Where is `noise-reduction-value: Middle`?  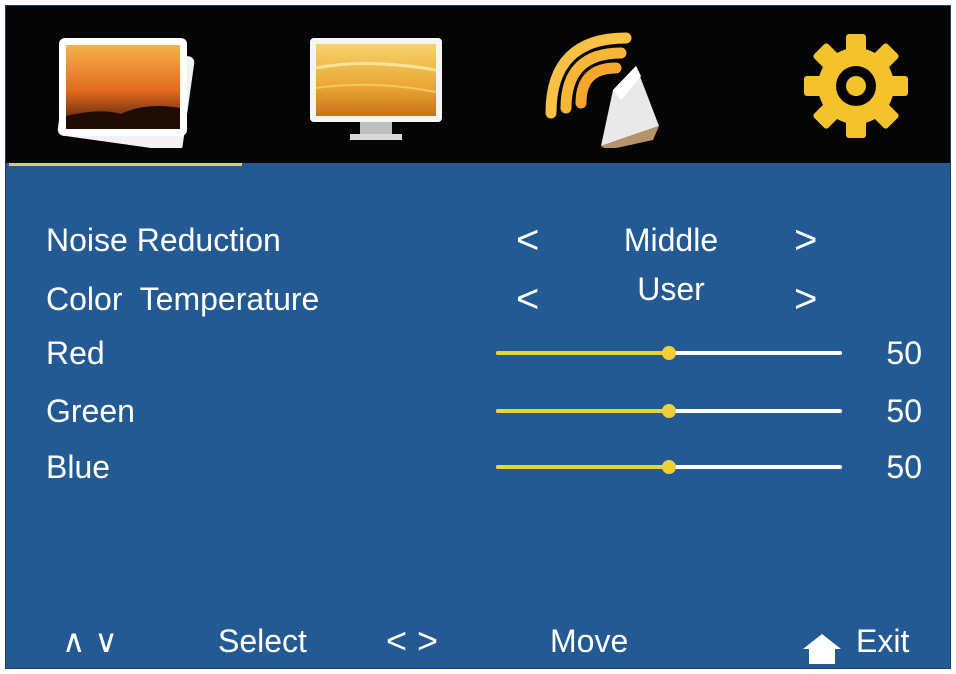
noise-reduction-value: Middle is located at coordinates (671, 240).